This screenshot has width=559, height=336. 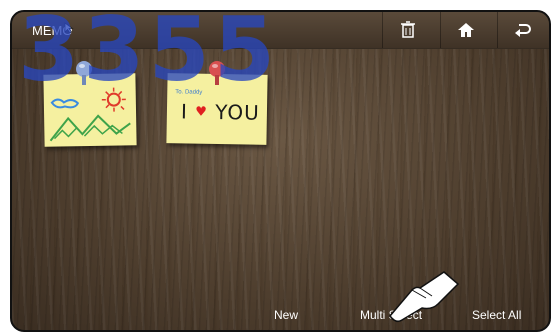 I want to click on select-all-button: Select All, so click(x=496, y=315).